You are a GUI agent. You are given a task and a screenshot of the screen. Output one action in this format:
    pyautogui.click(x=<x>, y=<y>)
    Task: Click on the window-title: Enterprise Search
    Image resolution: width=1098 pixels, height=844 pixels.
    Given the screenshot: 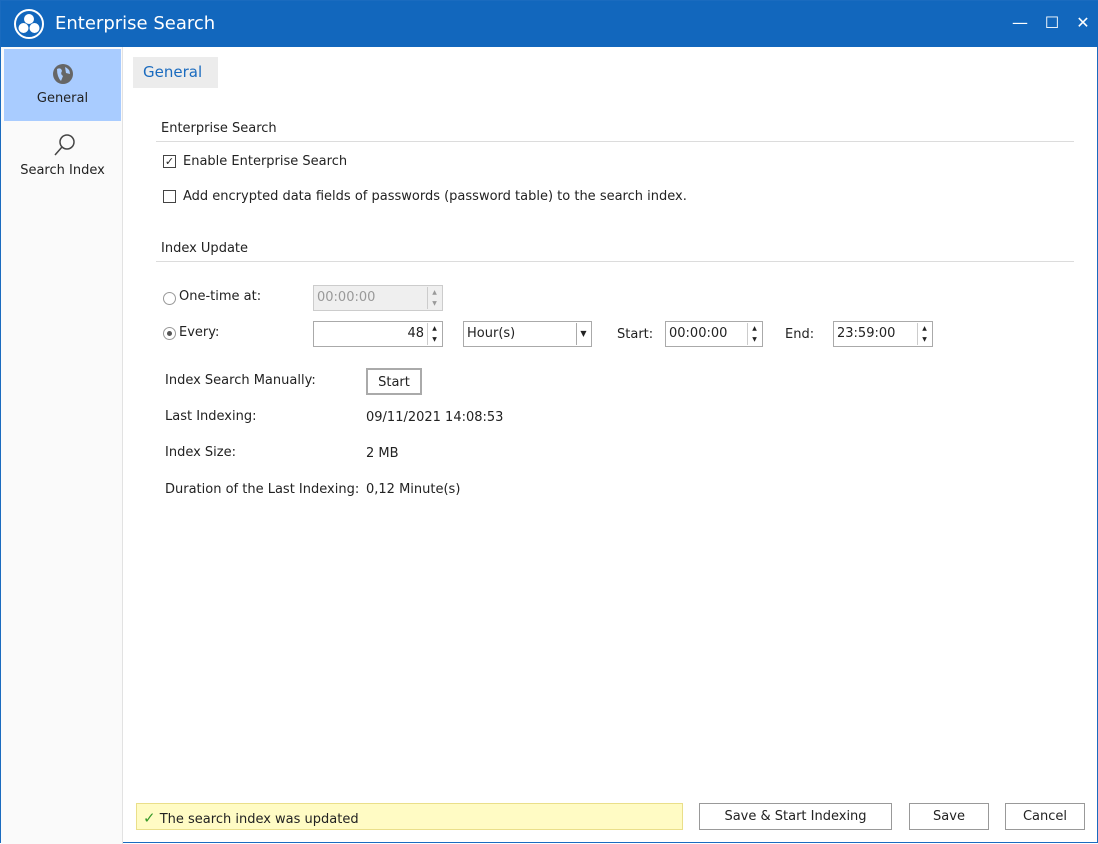 What is the action you would take?
    pyautogui.click(x=135, y=23)
    